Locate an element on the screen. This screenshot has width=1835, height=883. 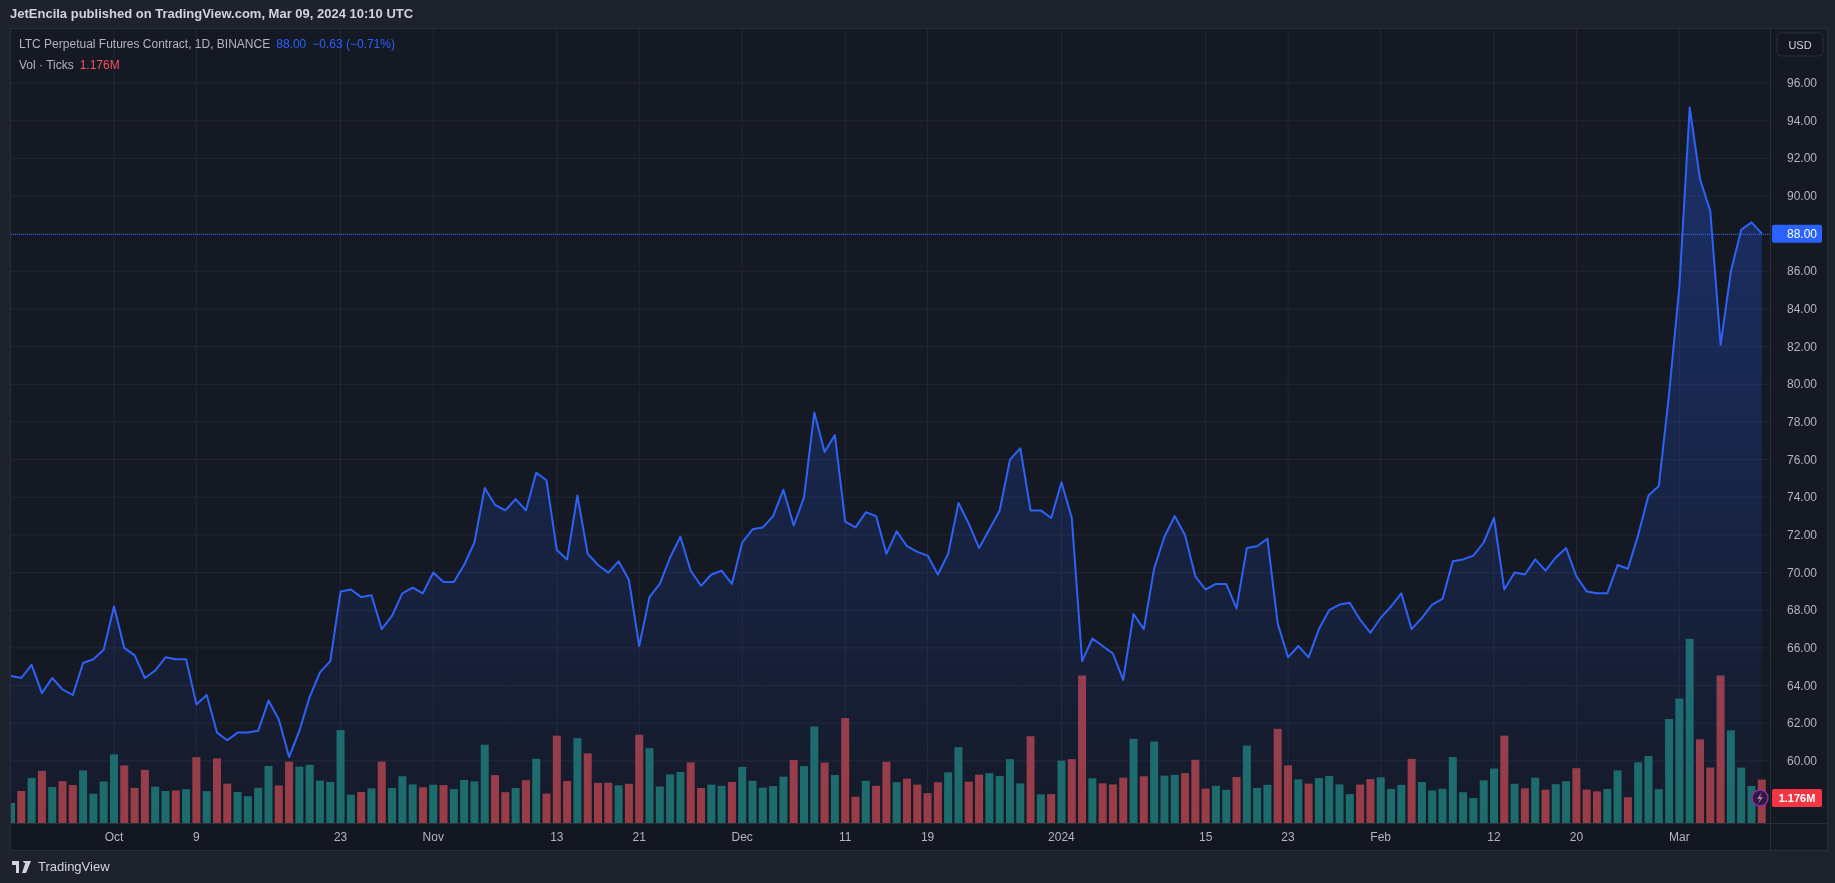
lightning-icon is located at coordinates (1760, 798).